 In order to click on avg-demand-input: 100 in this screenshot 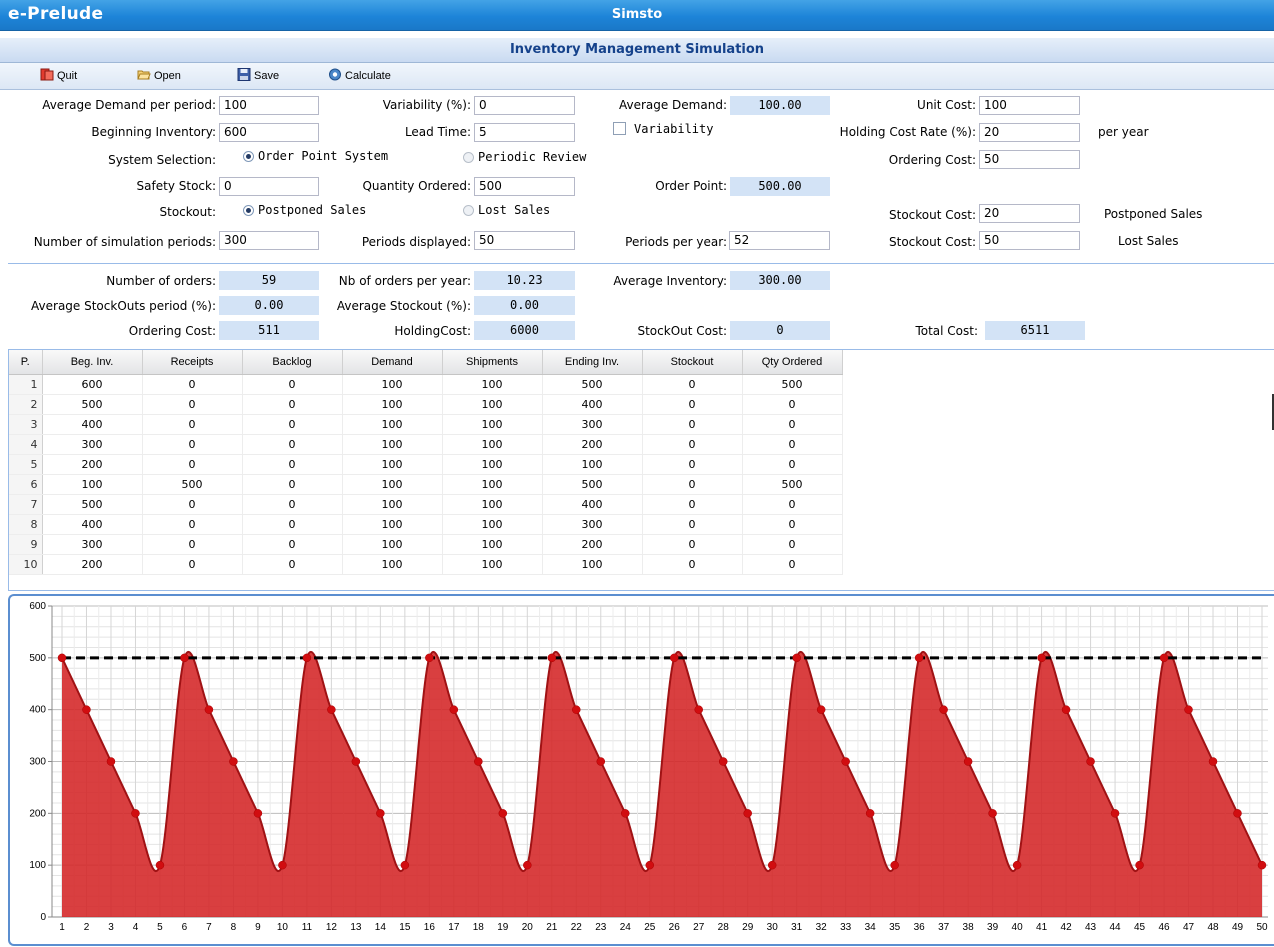, I will do `click(269, 105)`.